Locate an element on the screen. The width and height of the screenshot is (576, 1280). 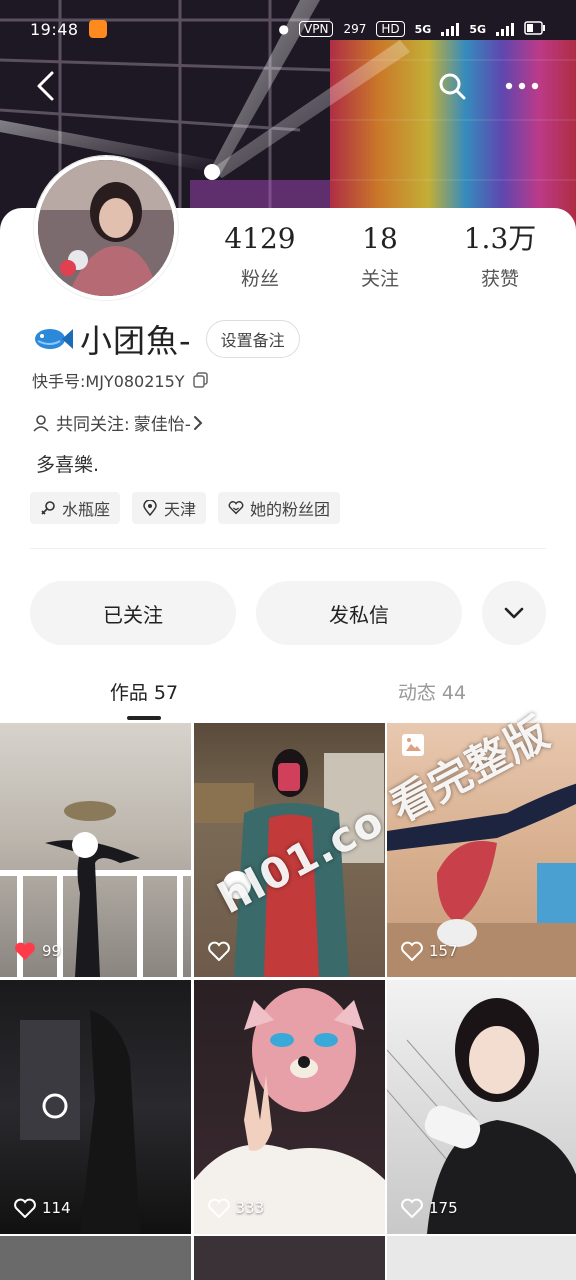
status-bar: 19:48 ● VPN 297 HD 5G 5G is located at coordinates (288, 29).